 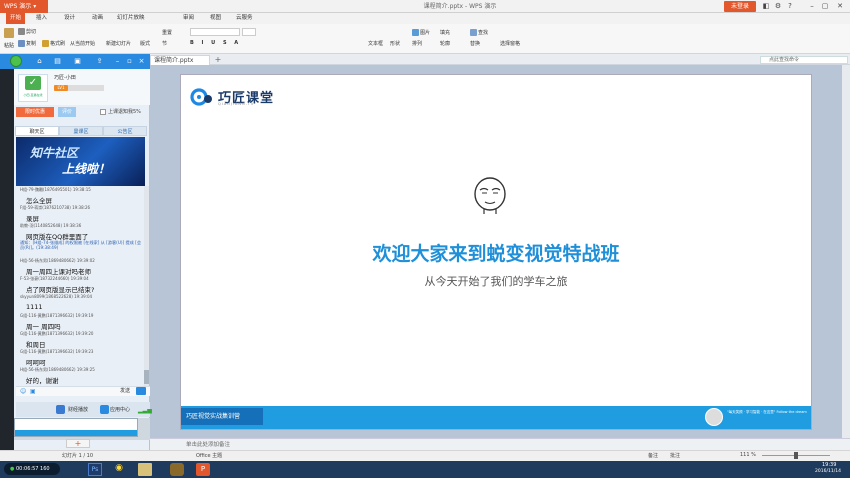 What do you see at coordinates (236, 104) in the screenshot?
I see `slide-logo-subtext: QIAOJIANG.TV` at bounding box center [236, 104].